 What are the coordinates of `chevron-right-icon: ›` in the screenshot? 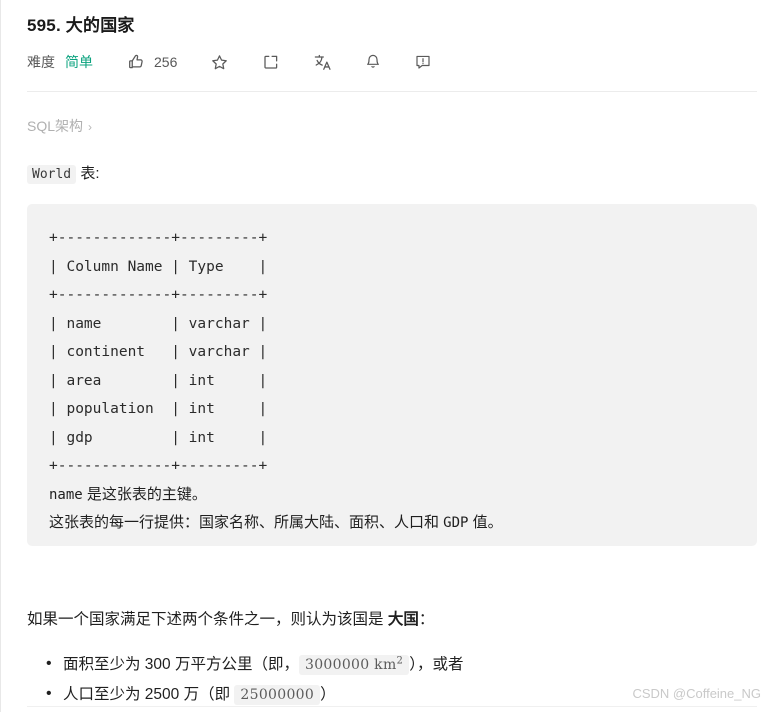 It's located at (90, 127).